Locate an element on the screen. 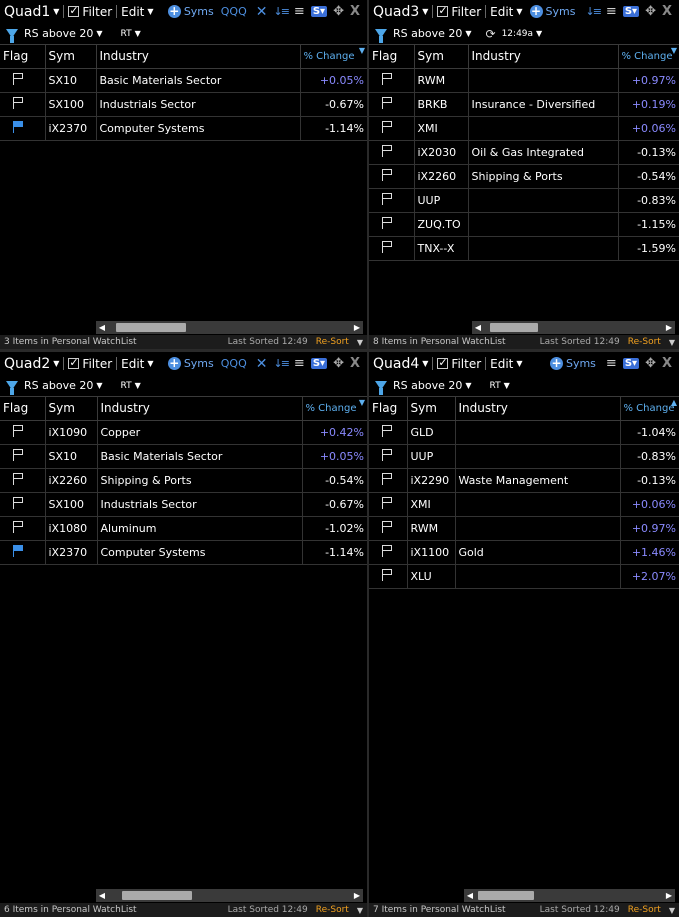  table-row: iX1090 Copper +0.42% is located at coordinates (183, 432).